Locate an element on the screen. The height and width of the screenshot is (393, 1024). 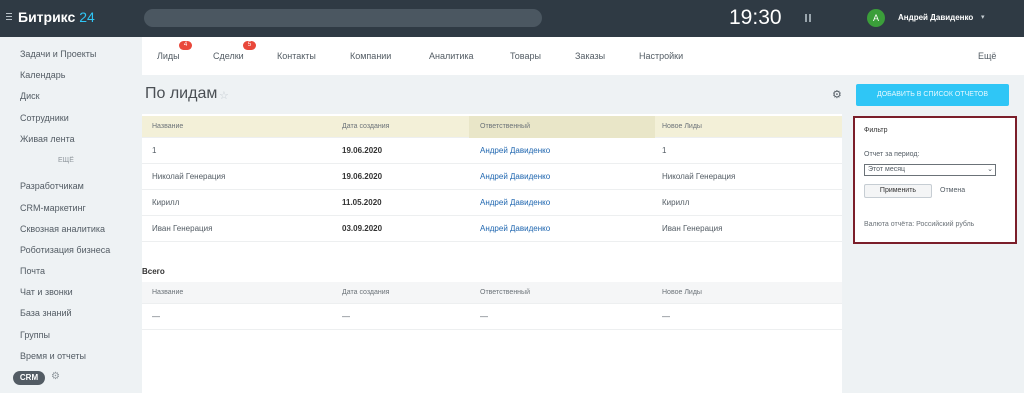
cell-title: 1 is located at coordinates (154, 150).